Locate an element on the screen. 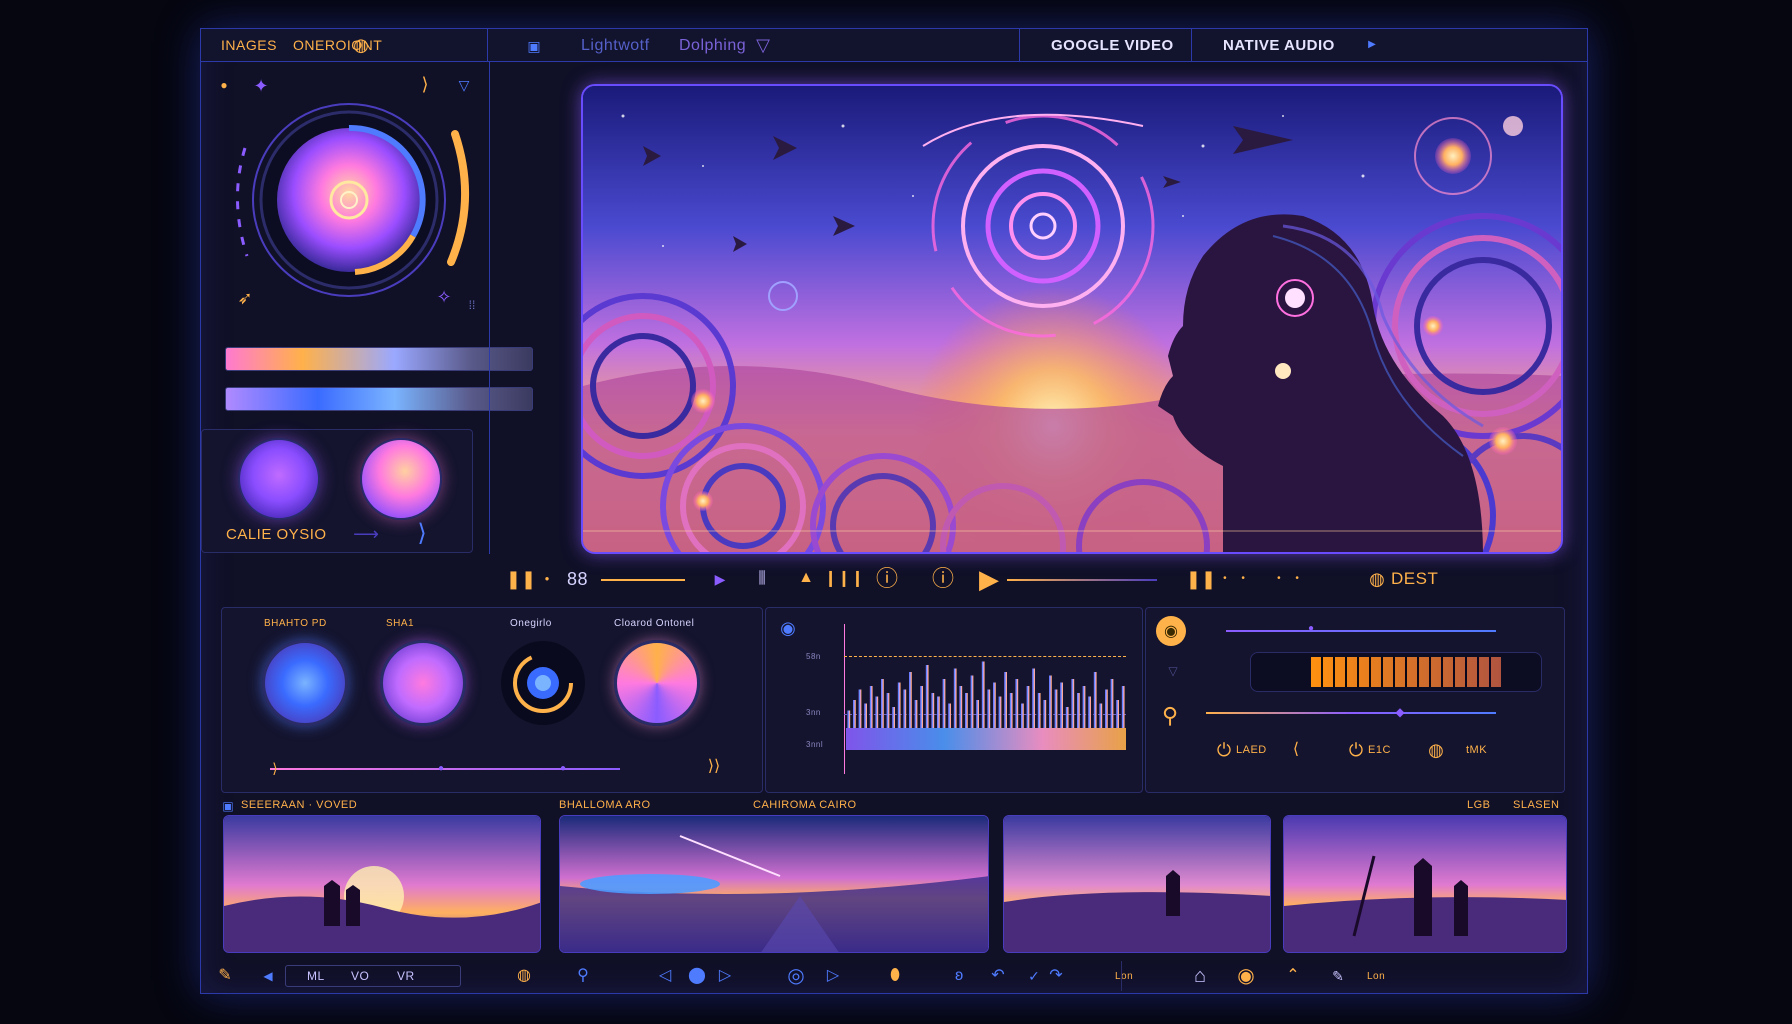 Image resolution: width=1792 pixels, height=1024 pixels. power-icon-2: ⏻ is located at coordinates (1356, 750).